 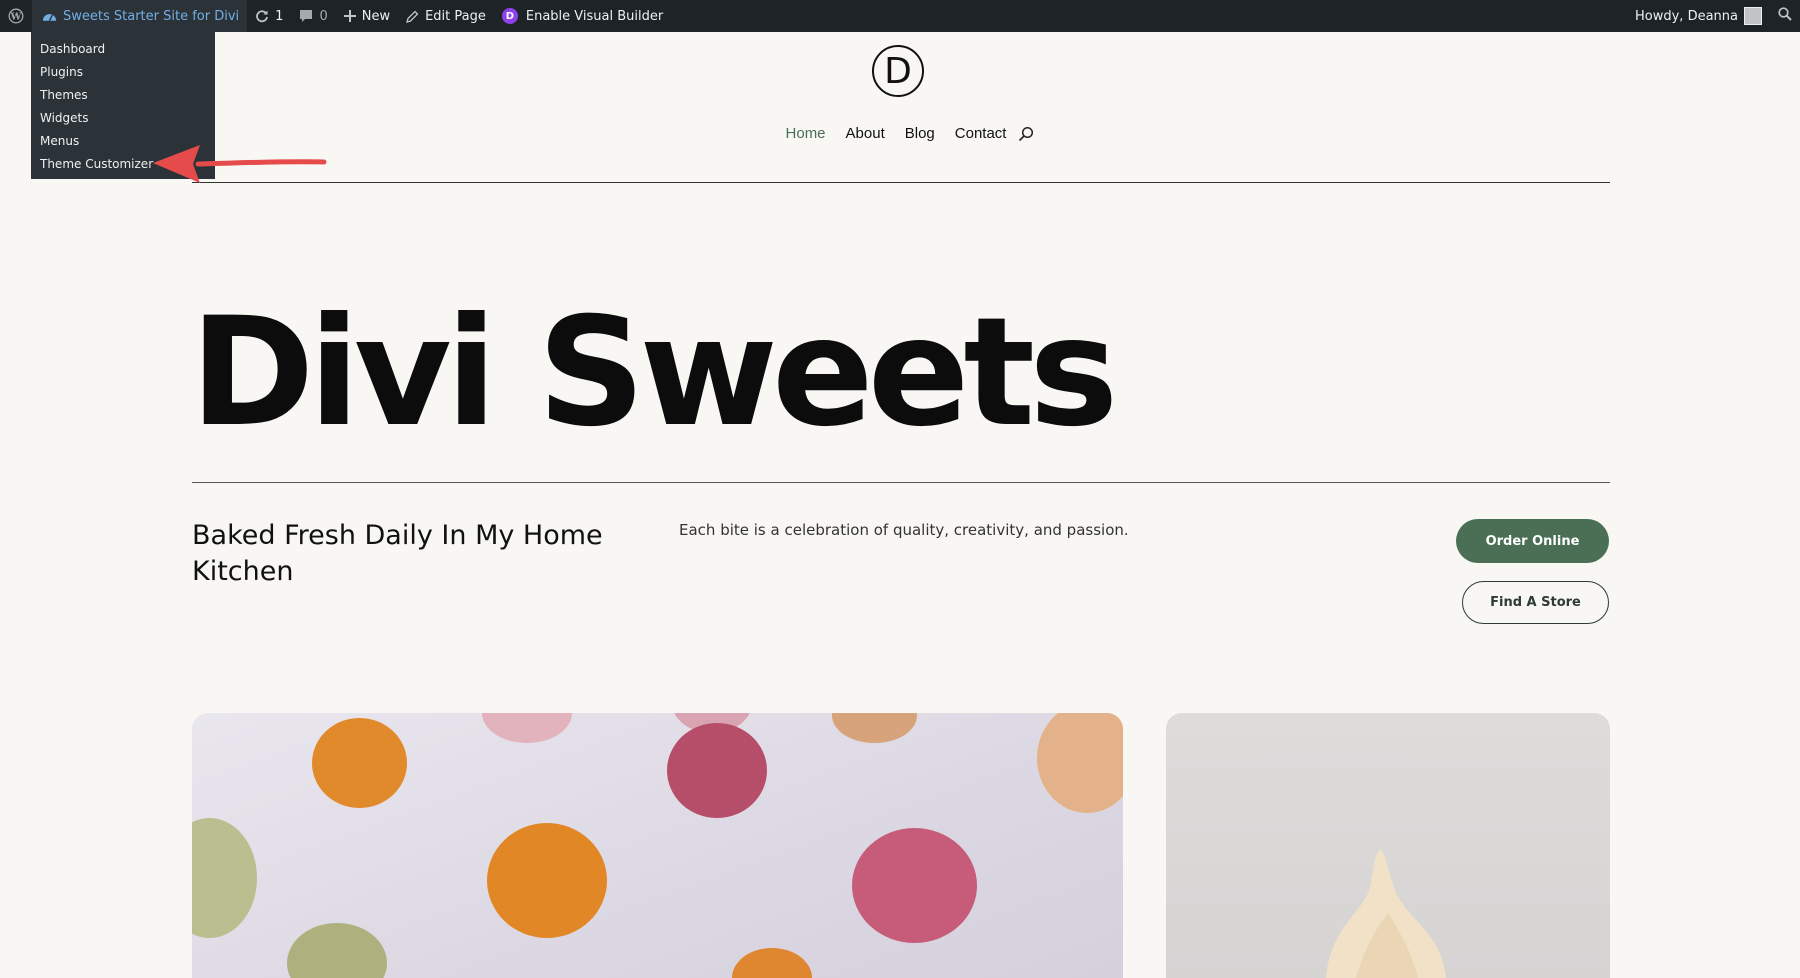 I want to click on comments-count: 0, so click(x=323, y=16).